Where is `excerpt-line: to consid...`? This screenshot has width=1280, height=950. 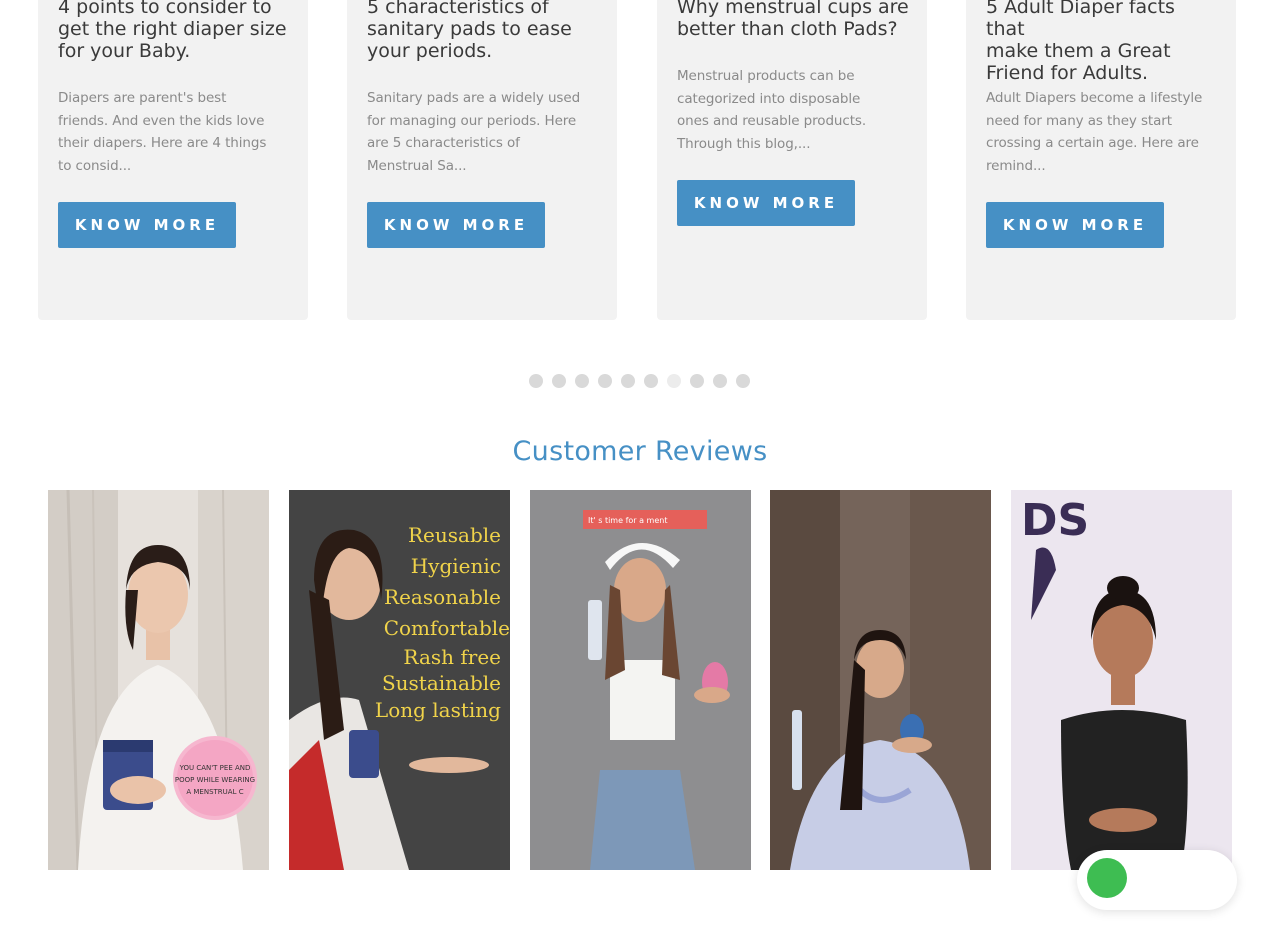
excerpt-line: to consid... is located at coordinates (95, 165).